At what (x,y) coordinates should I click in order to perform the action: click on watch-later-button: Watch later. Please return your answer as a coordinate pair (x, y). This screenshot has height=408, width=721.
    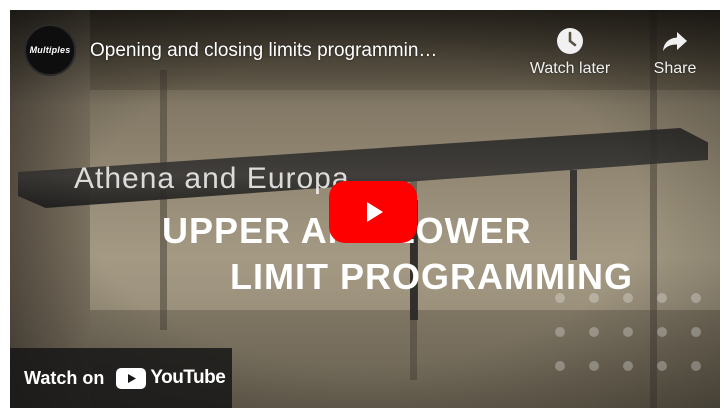
    Looking at the image, I should click on (570, 52).